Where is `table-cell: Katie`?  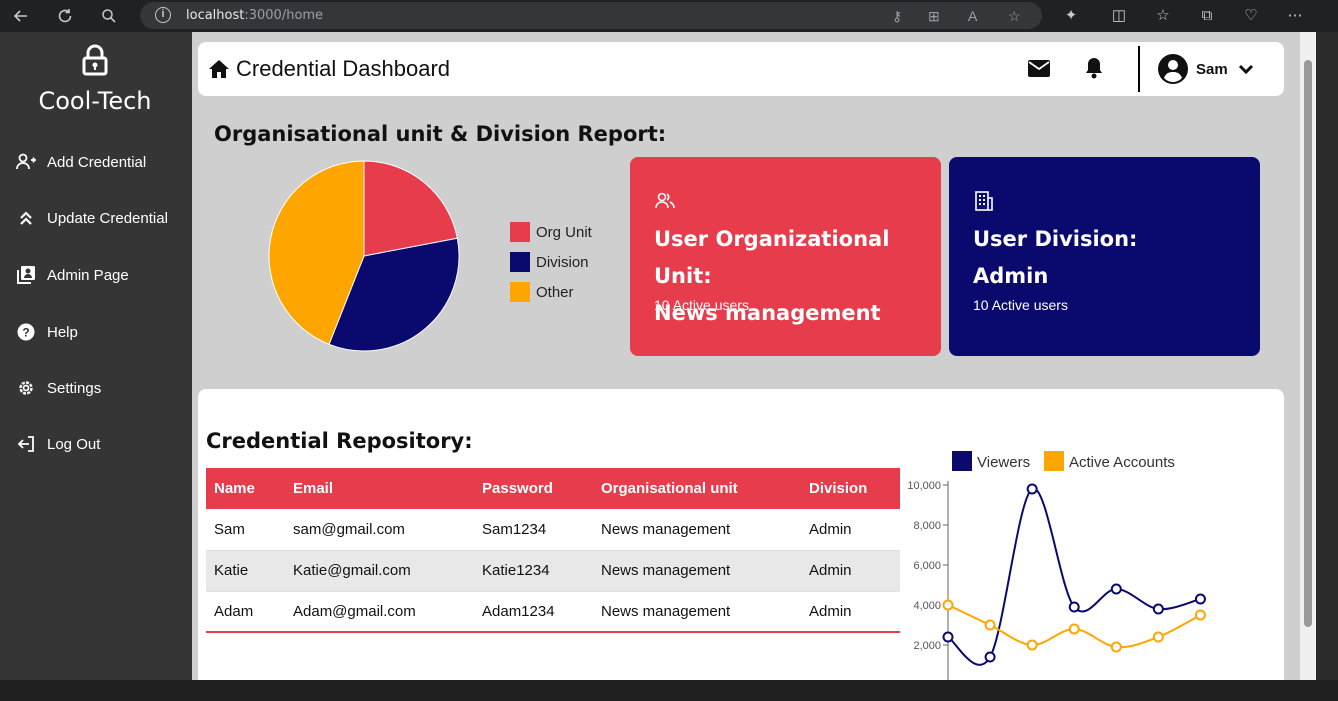
table-cell: Katie is located at coordinates (245, 571).